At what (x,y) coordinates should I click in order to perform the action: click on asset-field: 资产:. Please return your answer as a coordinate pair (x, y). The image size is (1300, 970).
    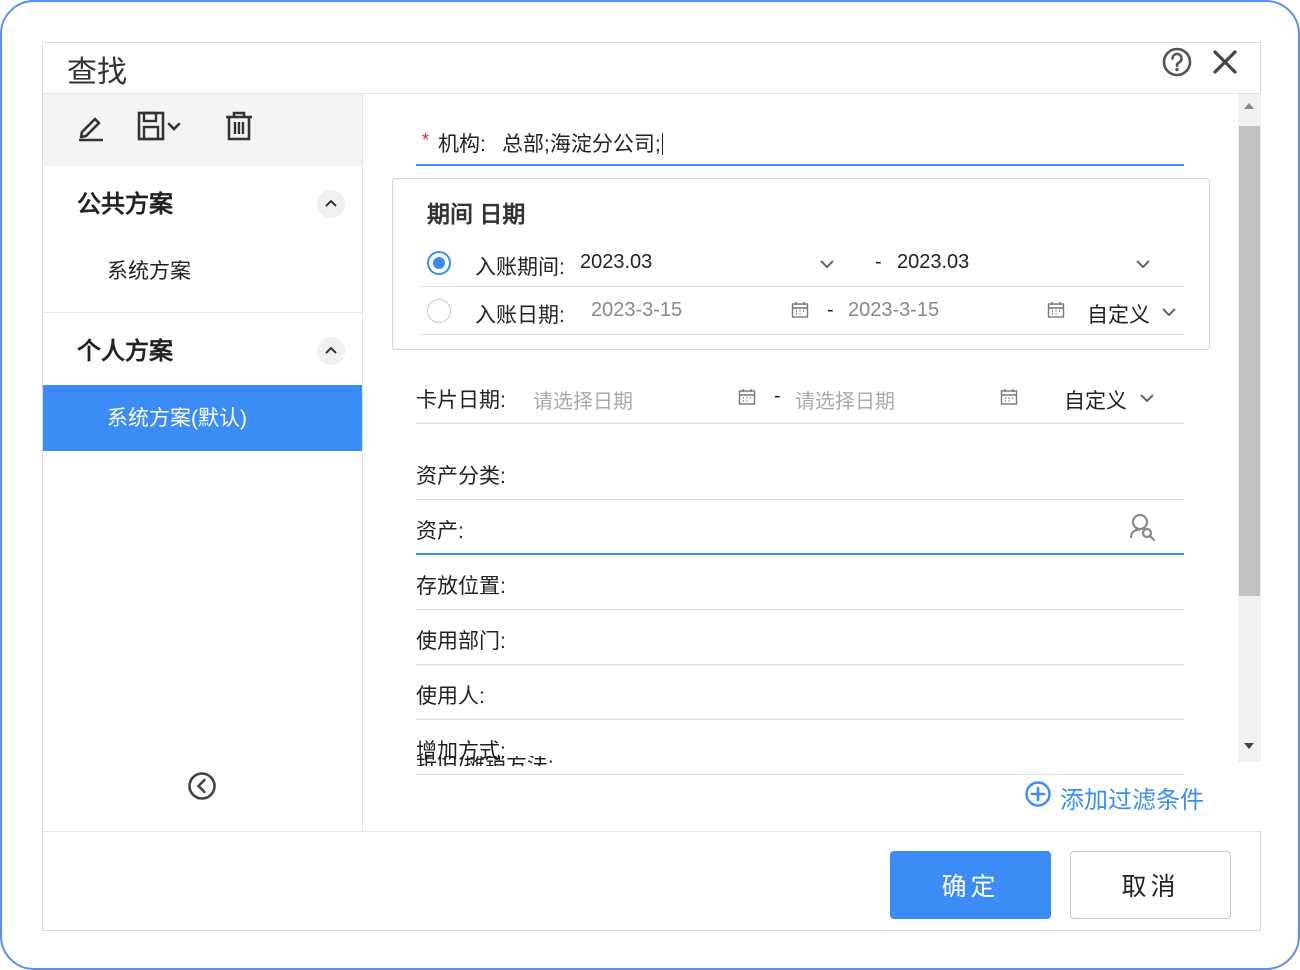
    Looking at the image, I should click on (800, 527).